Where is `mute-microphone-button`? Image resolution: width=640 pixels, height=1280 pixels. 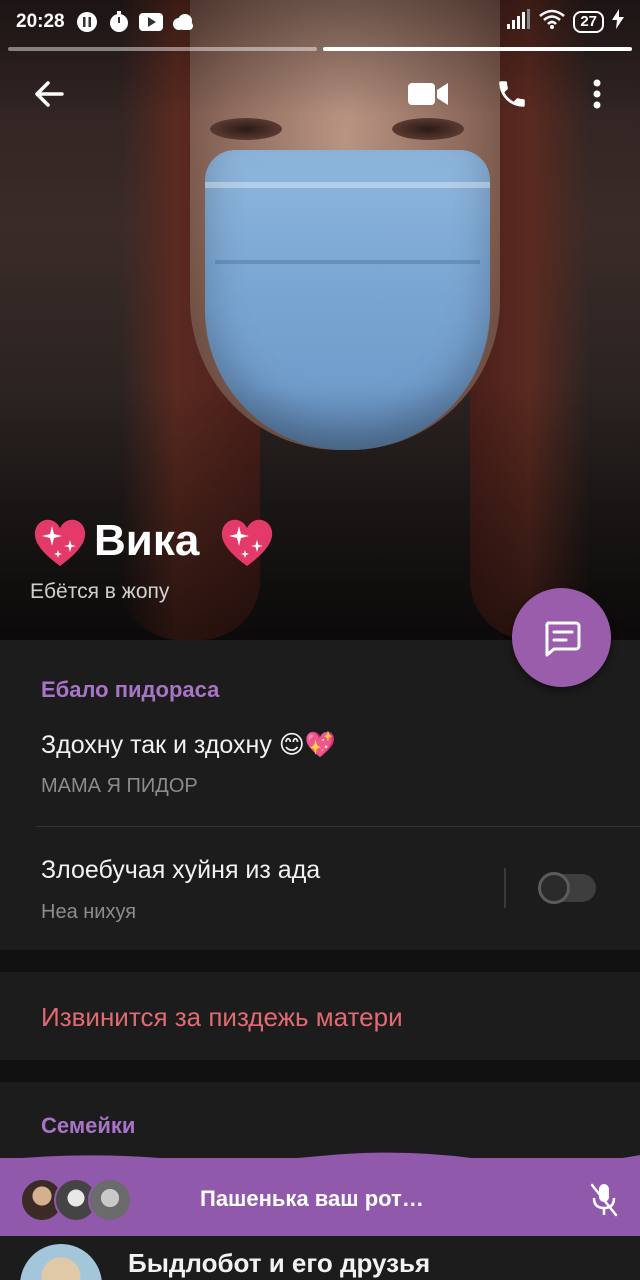 mute-microphone-button is located at coordinates (604, 1200).